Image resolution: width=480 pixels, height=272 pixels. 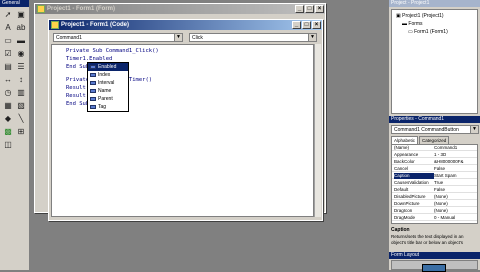 What do you see at coordinates (434, 197) in the screenshot?
I see `property-row: DisabledPicture (None)` at bounding box center [434, 197].